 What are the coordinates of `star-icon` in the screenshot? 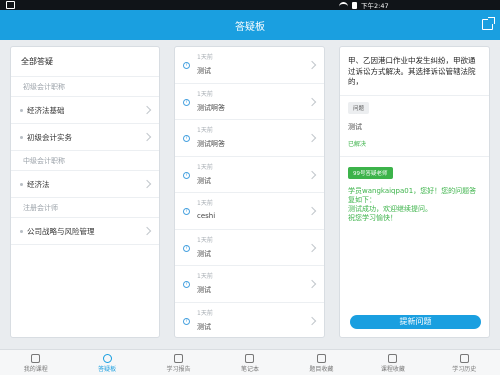 It's located at (393, 358).